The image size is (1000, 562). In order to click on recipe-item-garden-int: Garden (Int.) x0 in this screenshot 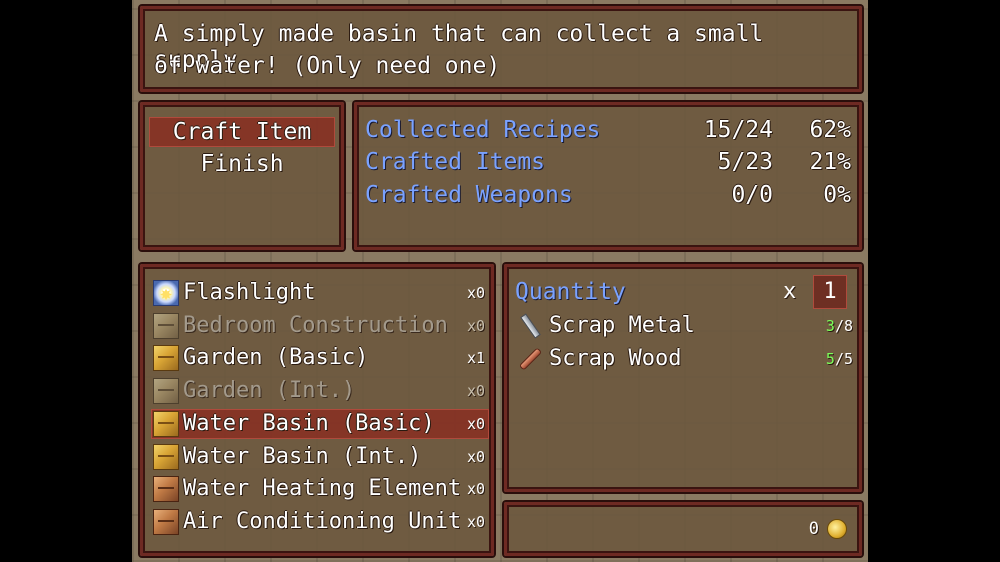, I will do `click(320, 391)`.